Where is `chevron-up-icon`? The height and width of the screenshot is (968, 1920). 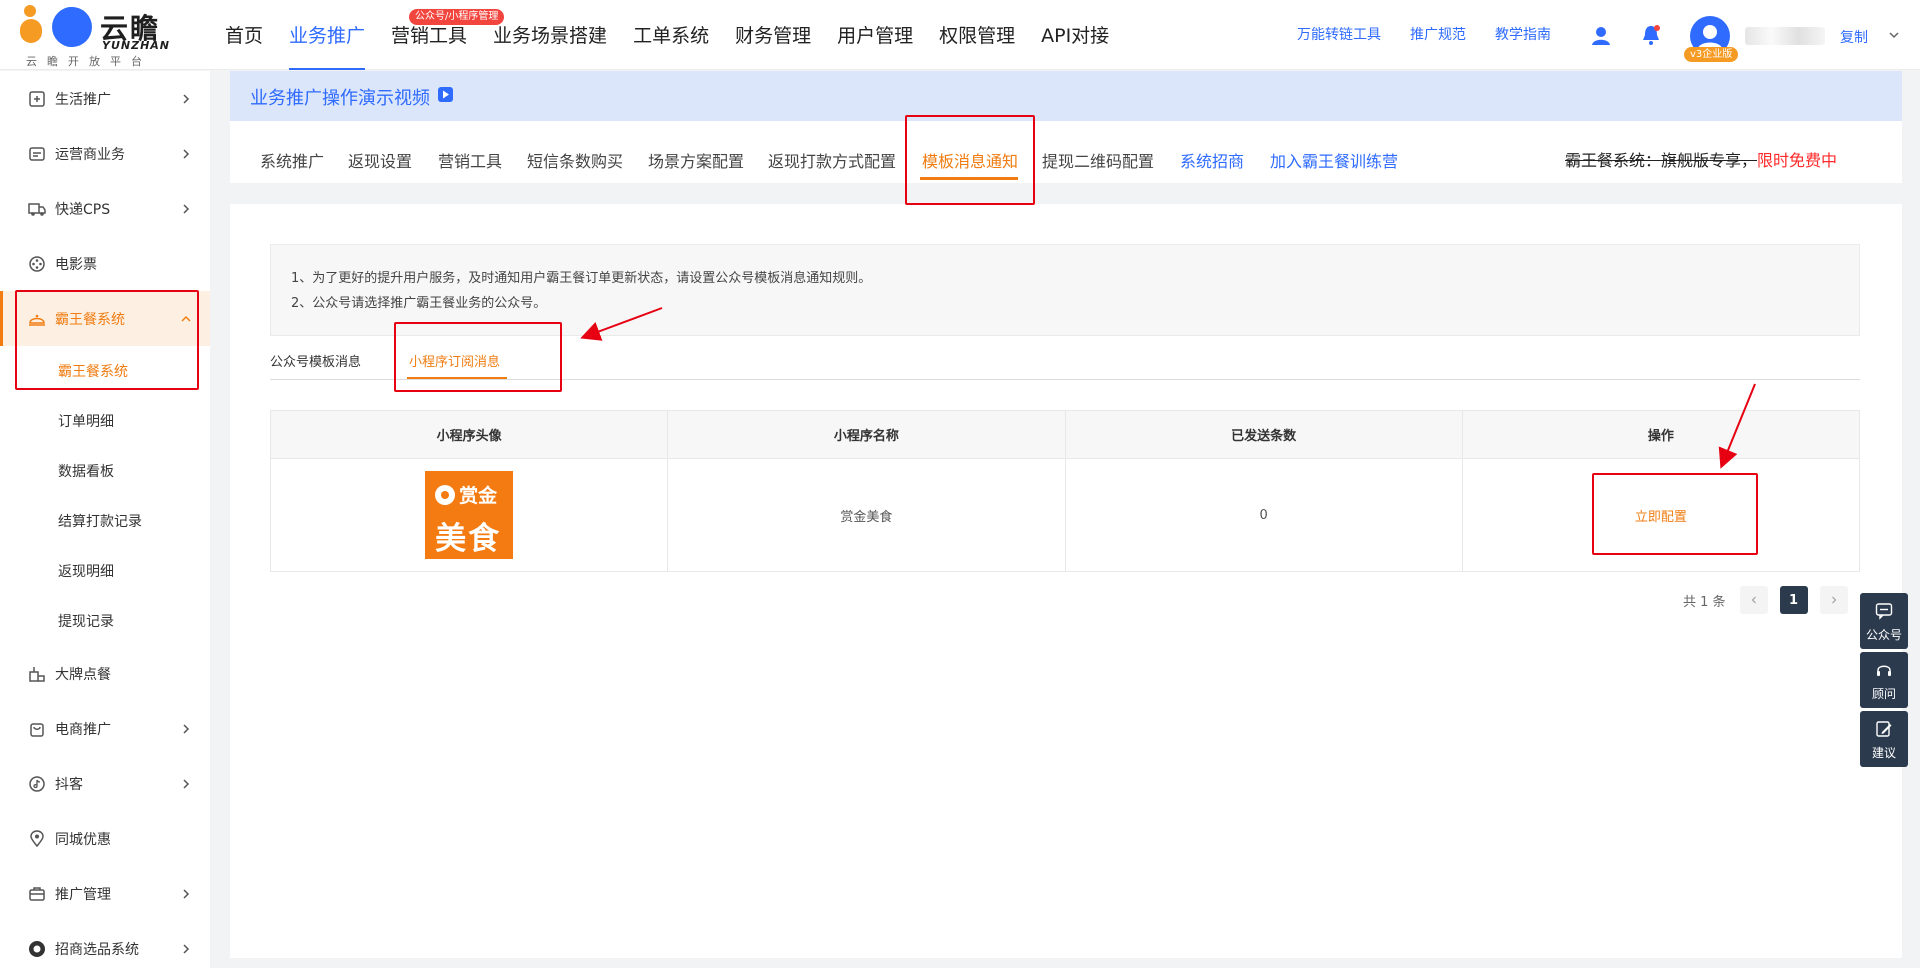
chevron-up-icon is located at coordinates (186, 318).